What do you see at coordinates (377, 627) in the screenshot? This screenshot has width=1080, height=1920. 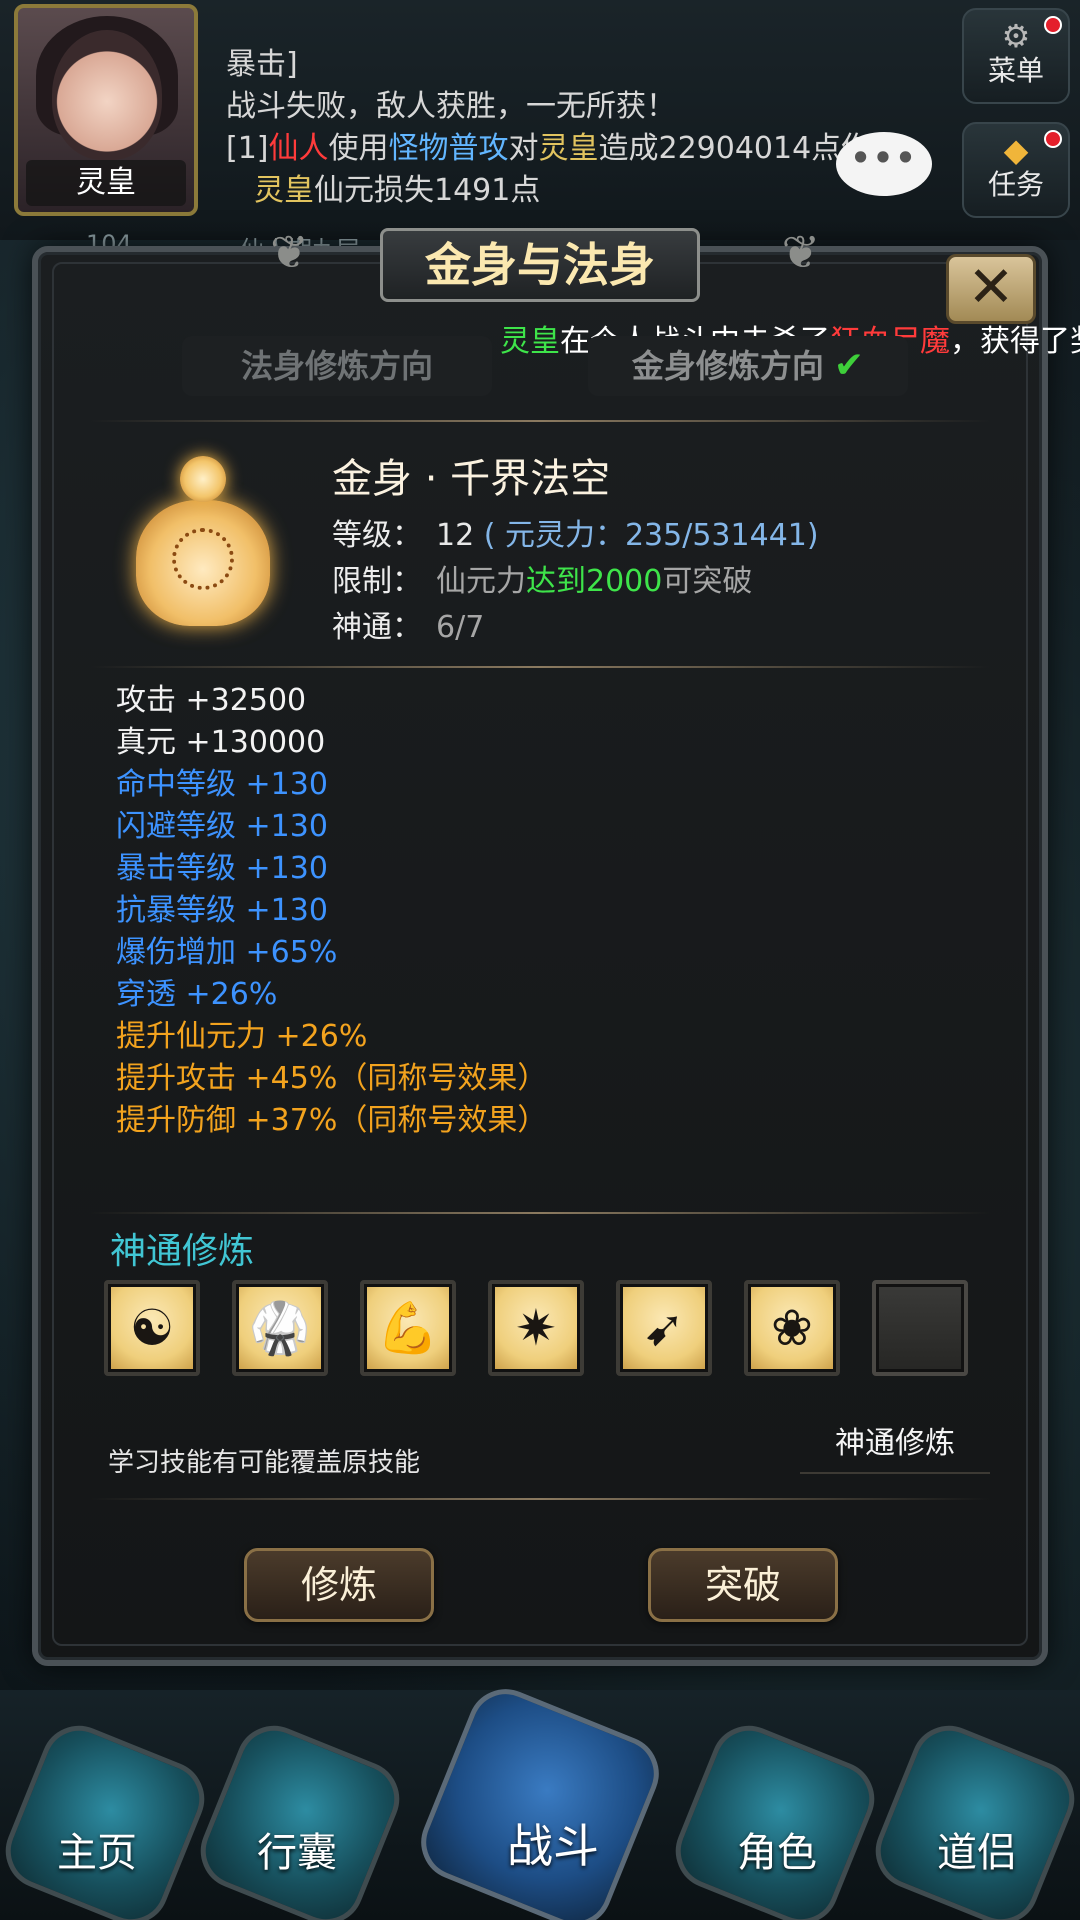 I see `power-key: 神通：` at bounding box center [377, 627].